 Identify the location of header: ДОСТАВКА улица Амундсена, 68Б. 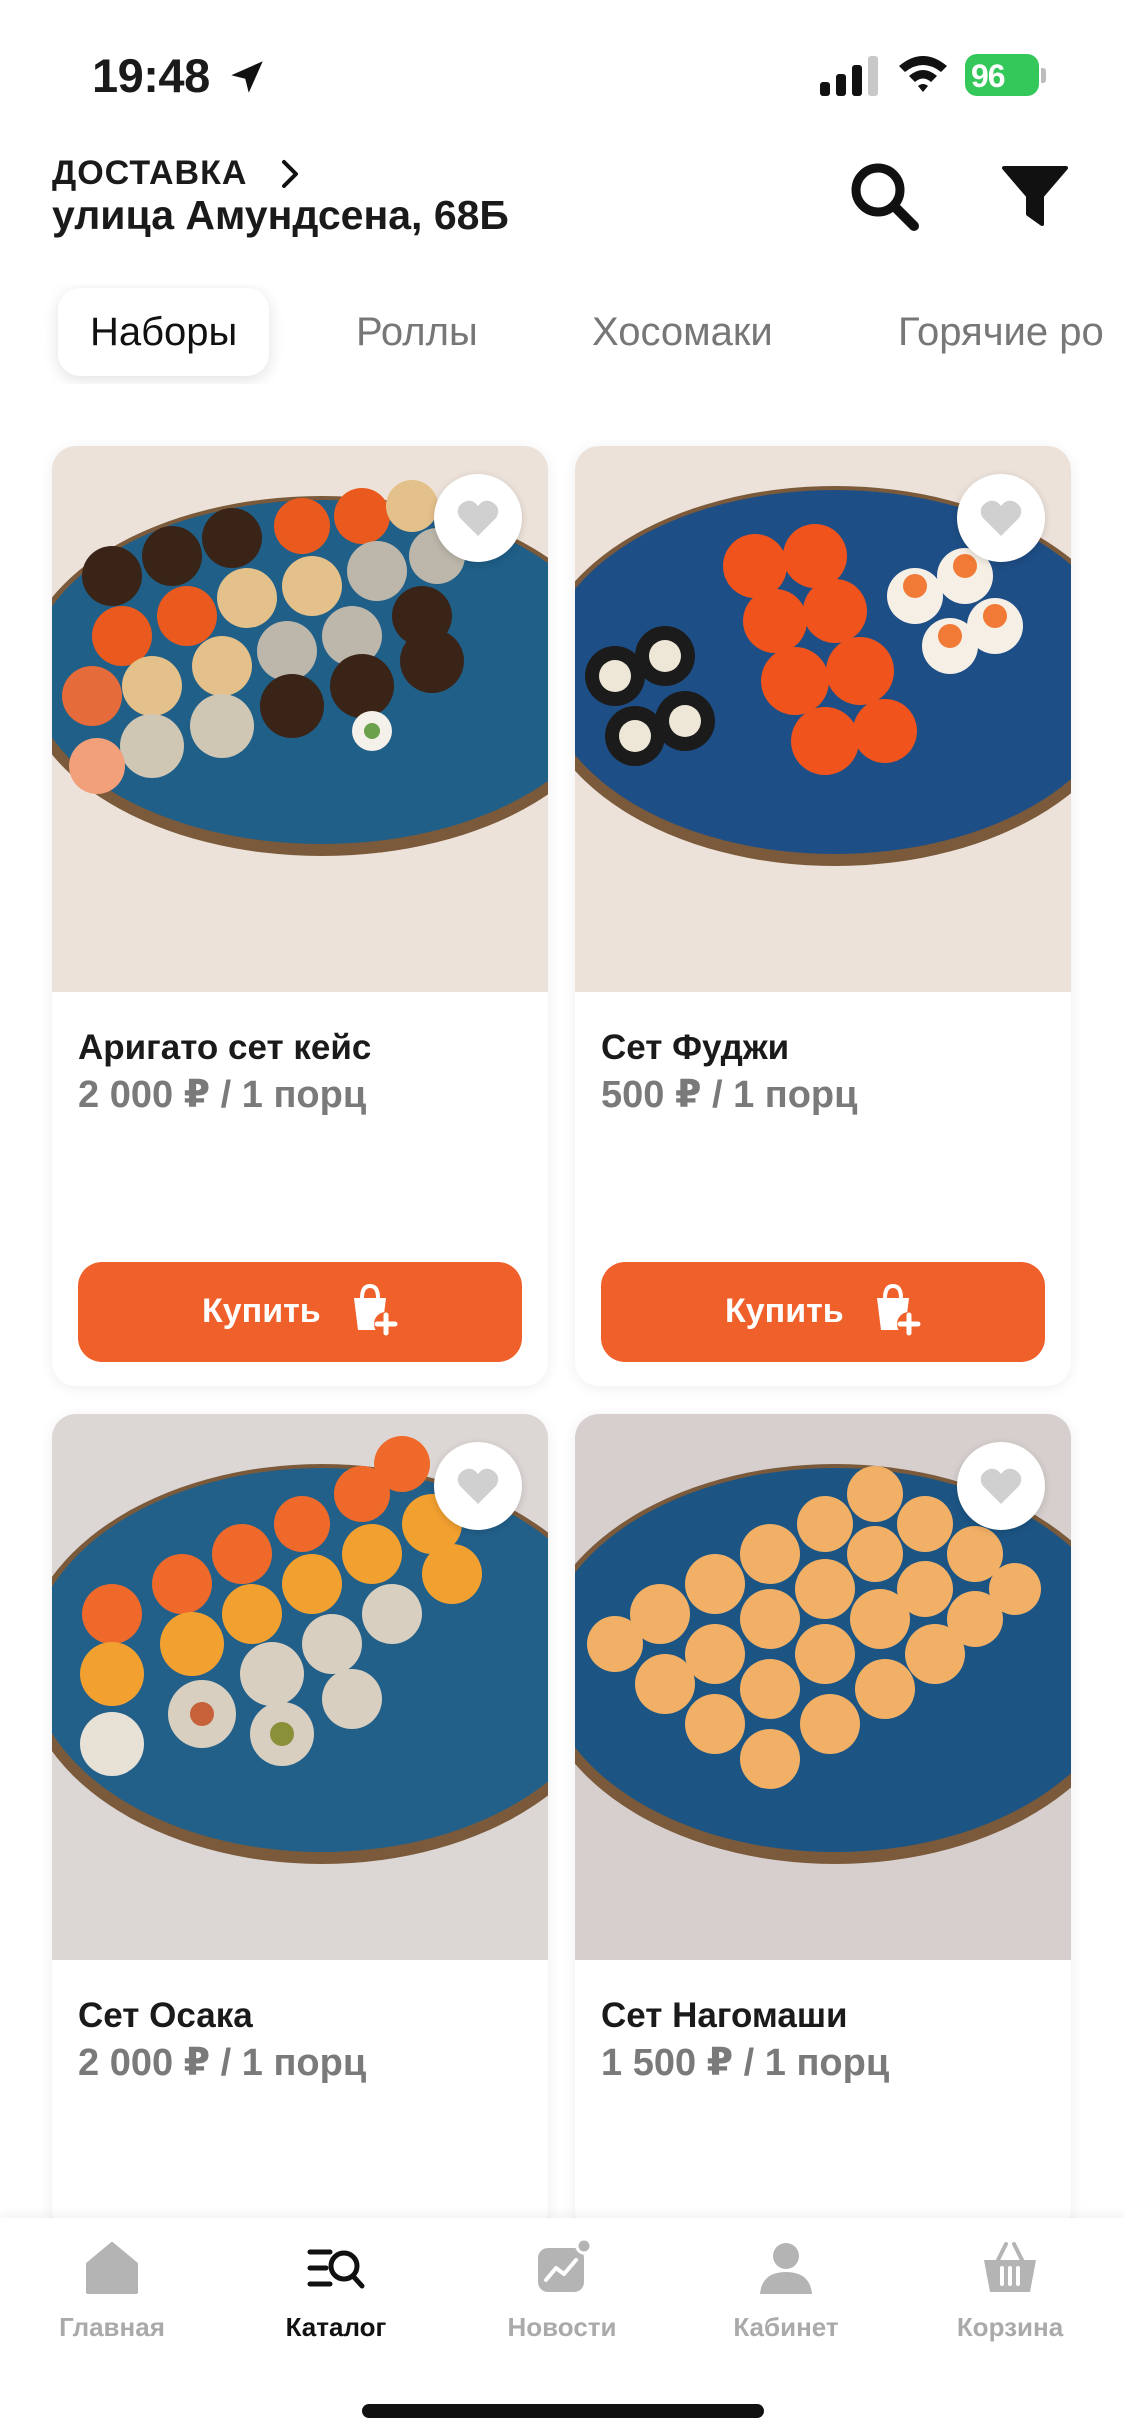
(562, 210).